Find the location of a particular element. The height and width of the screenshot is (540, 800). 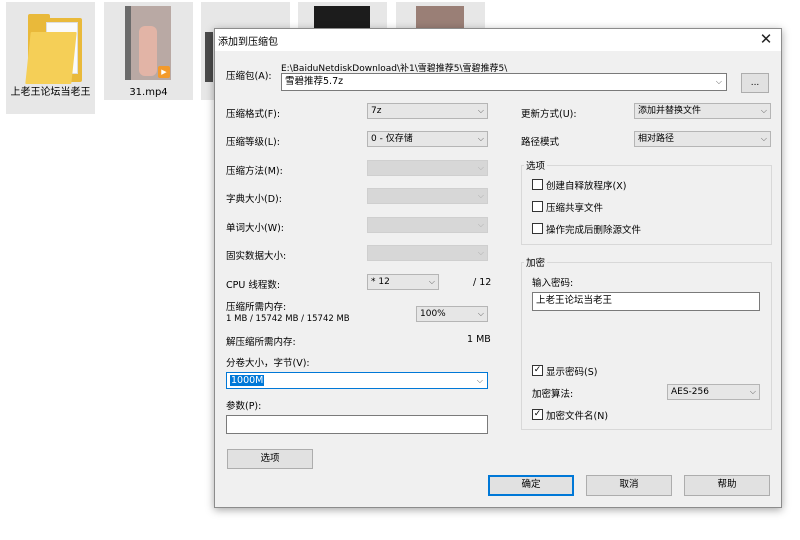

show-password-checkbox: ✓ is located at coordinates (537, 370).